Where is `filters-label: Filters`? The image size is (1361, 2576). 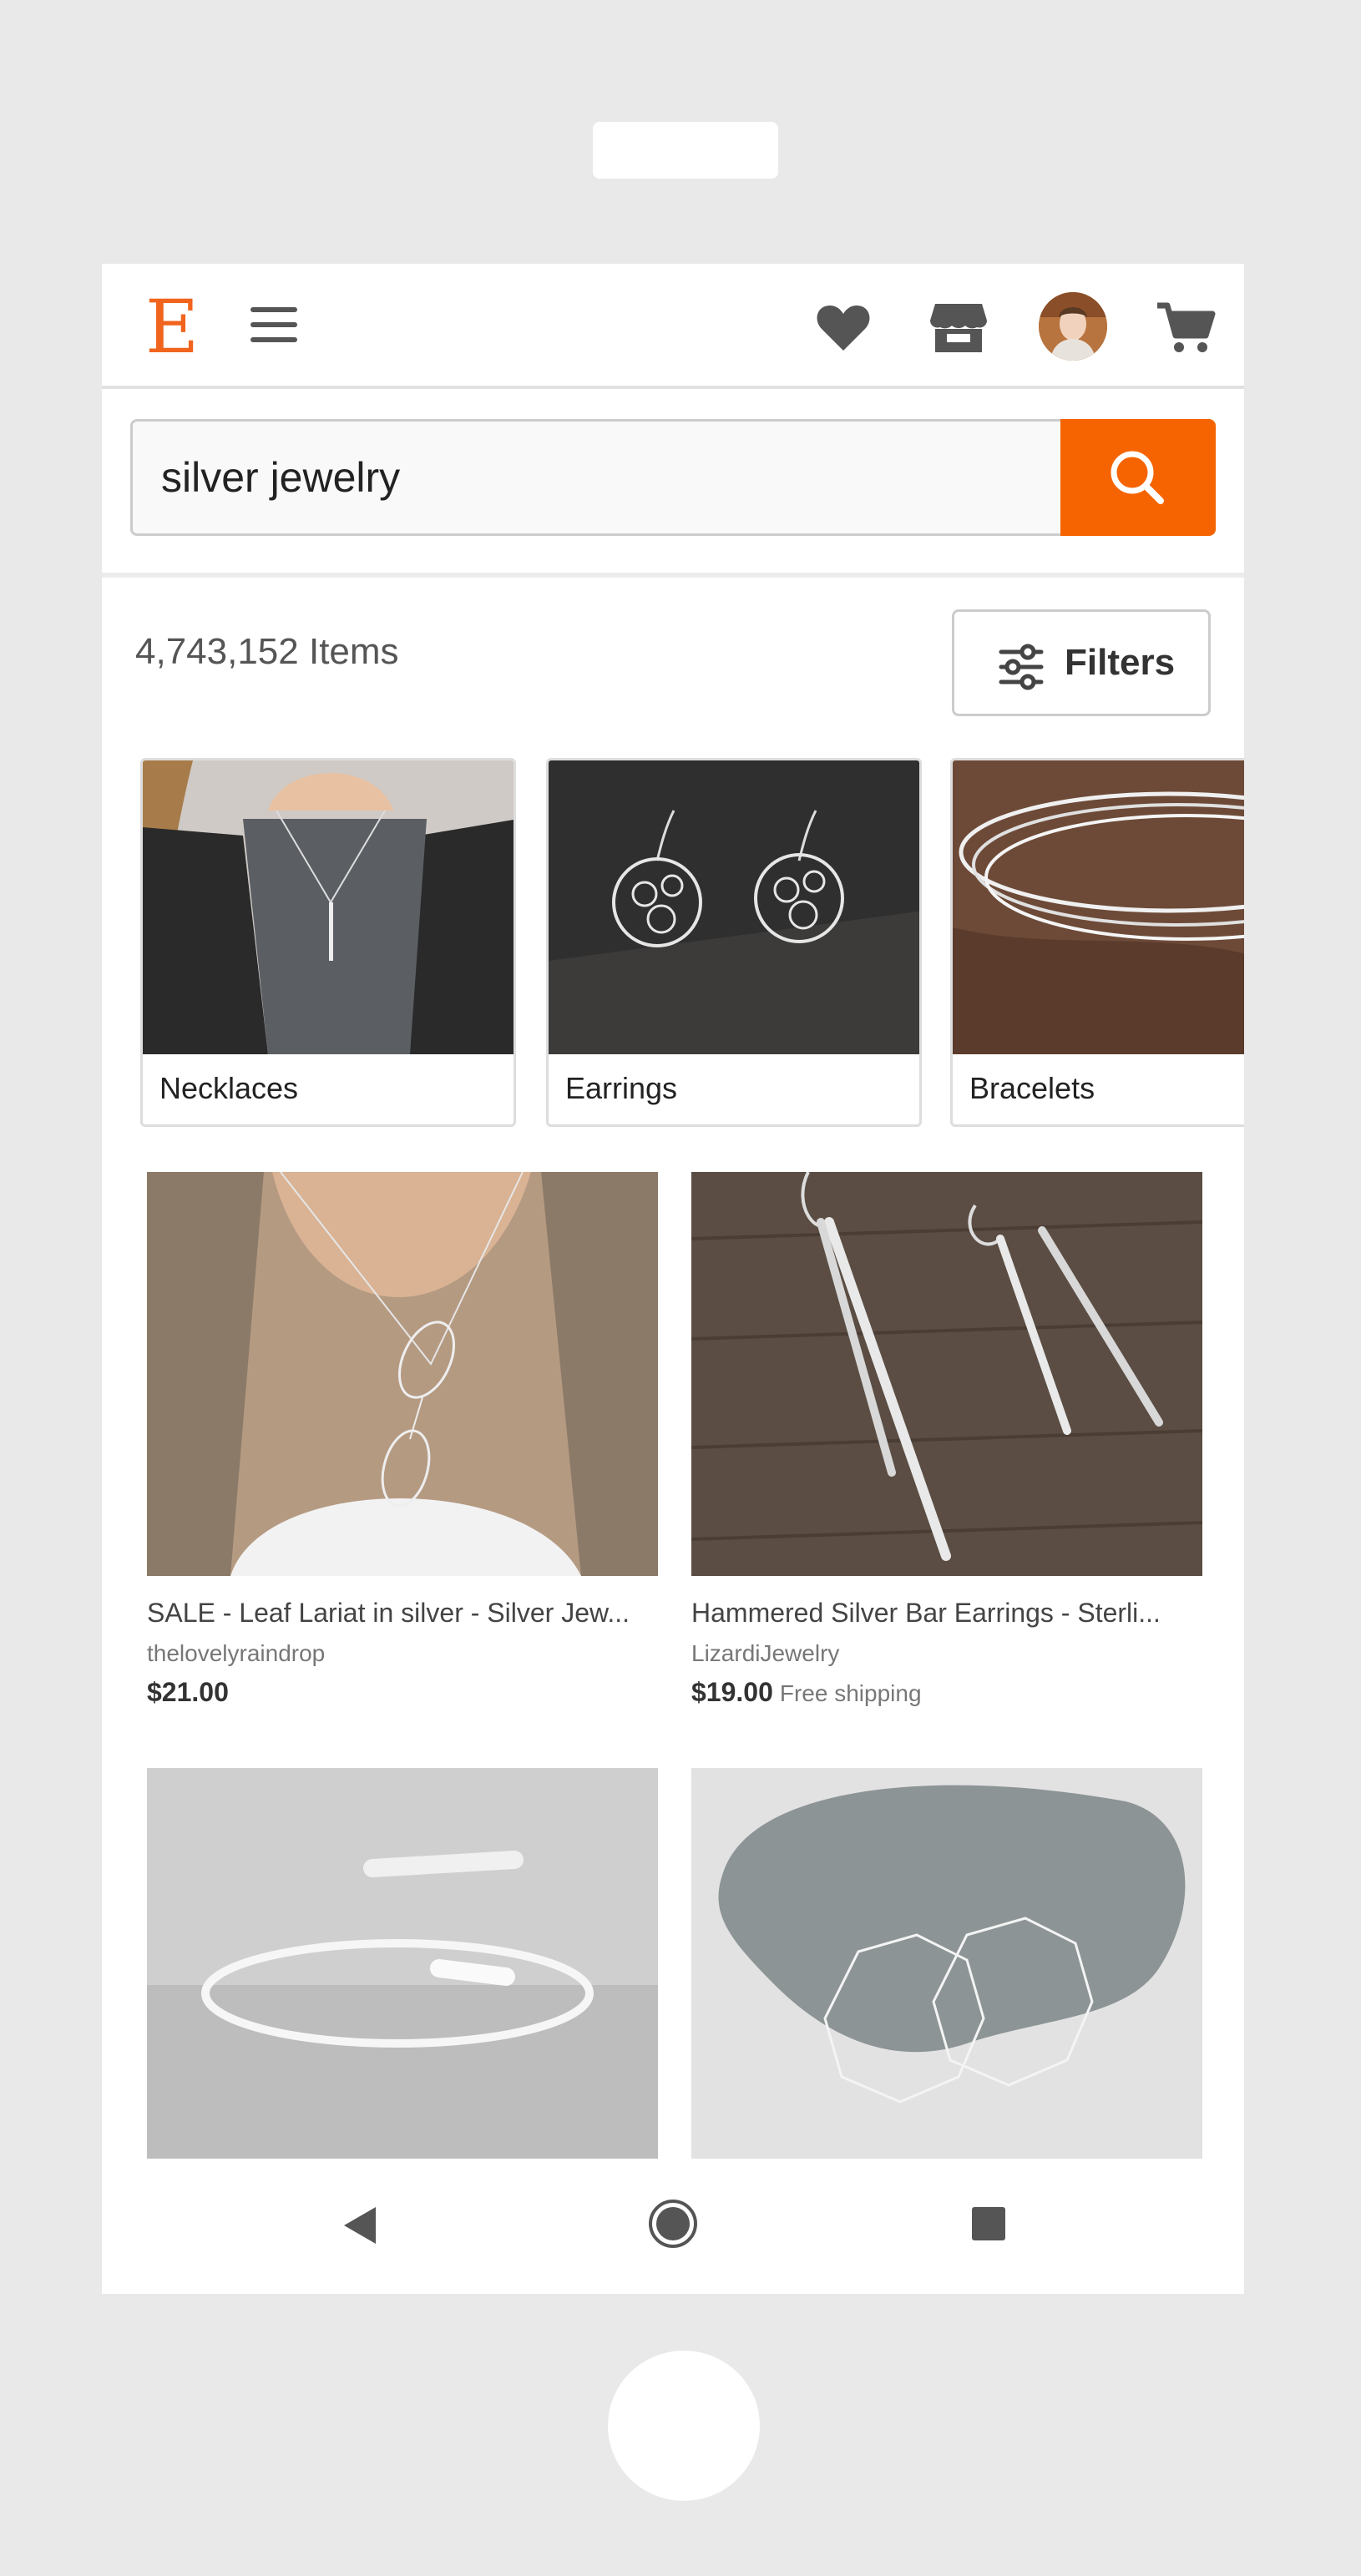
filters-label: Filters is located at coordinates (1120, 662).